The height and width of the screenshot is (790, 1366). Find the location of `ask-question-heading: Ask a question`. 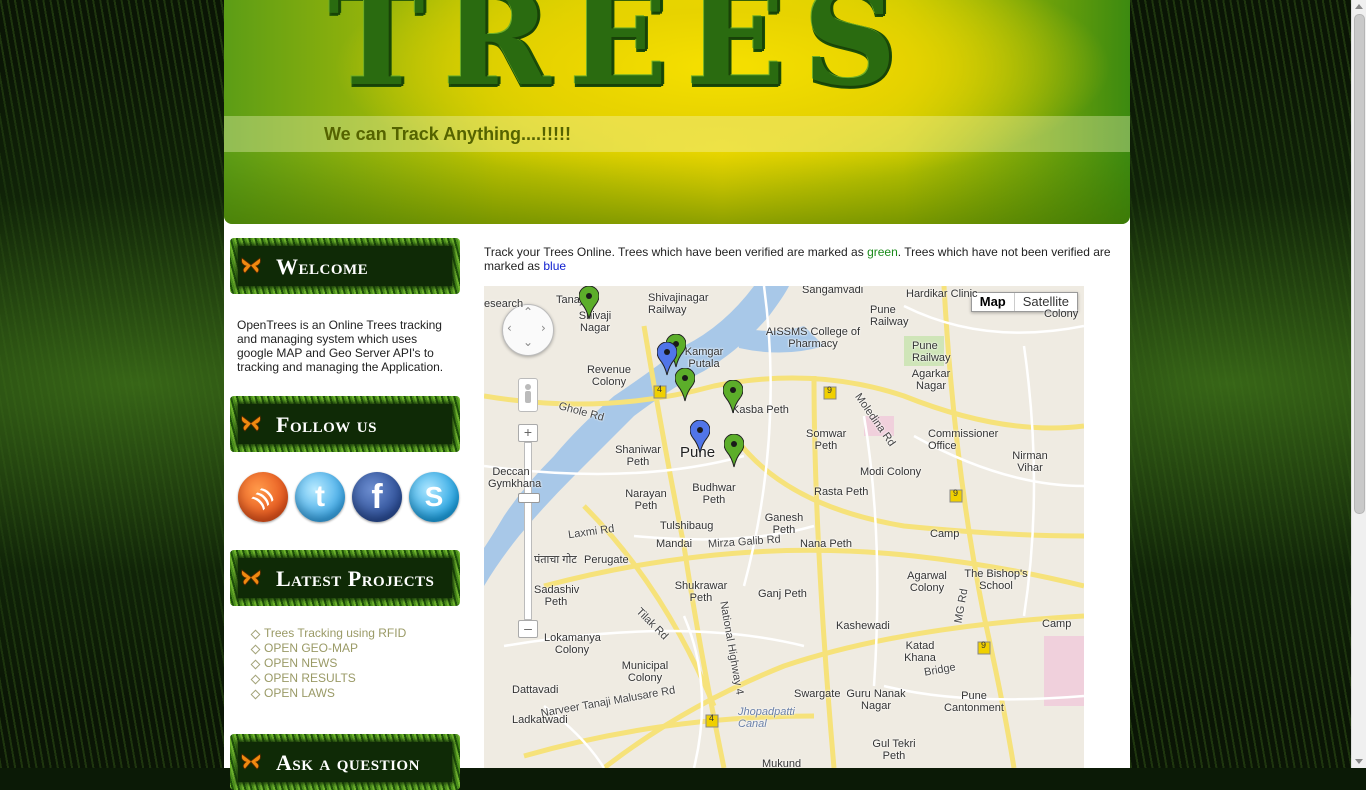

ask-question-heading: Ask a question is located at coordinates (345, 762).